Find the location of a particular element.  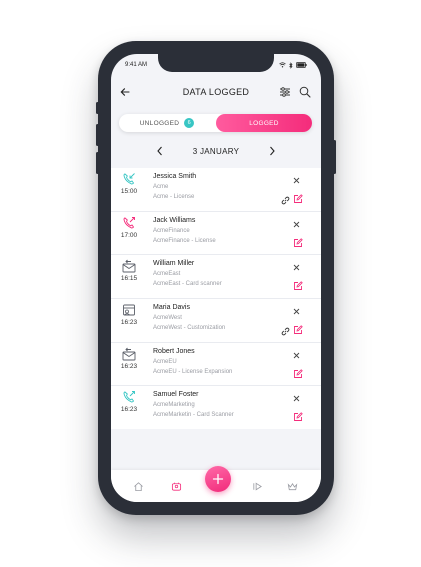

filter-icon is located at coordinates (285, 92).